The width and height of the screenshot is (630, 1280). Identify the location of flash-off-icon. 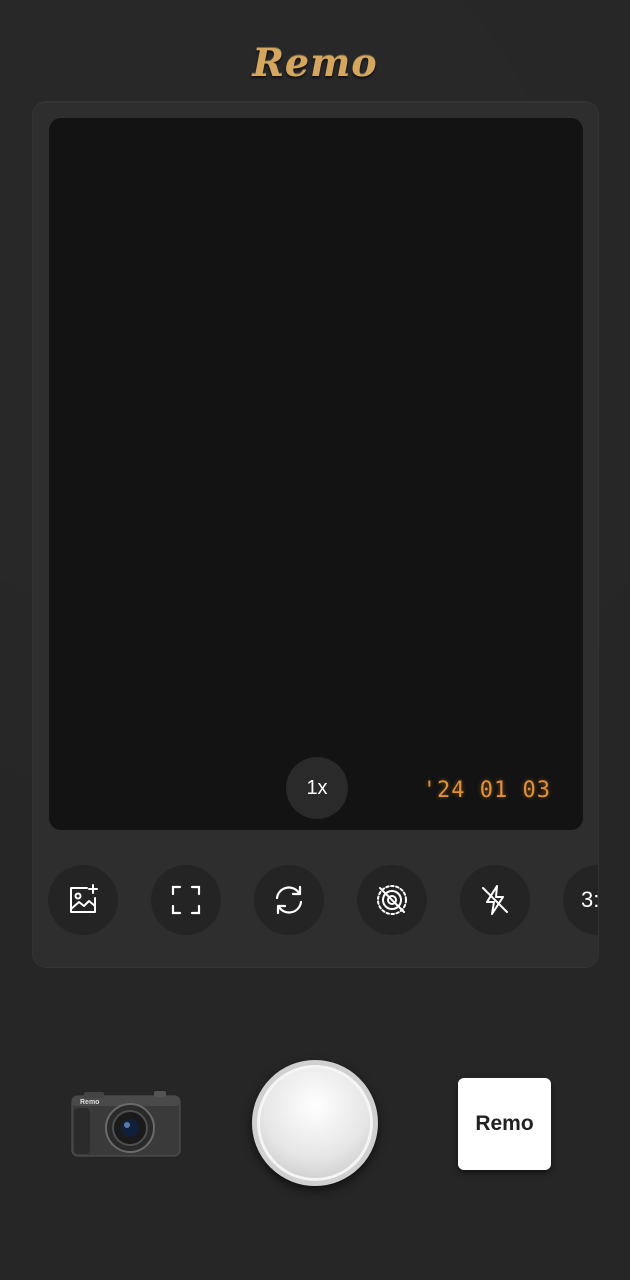
(495, 900).